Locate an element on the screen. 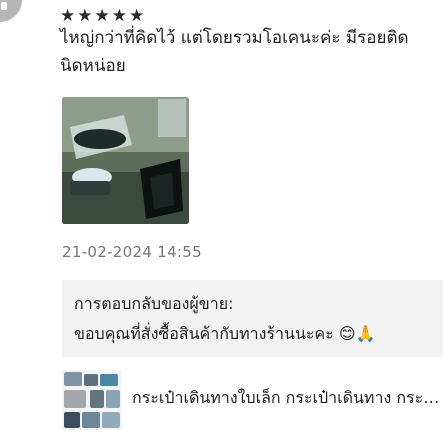 This screenshot has width=443, height=443. review-timestamp: 21-02-2024 14:55 is located at coordinates (132, 252).